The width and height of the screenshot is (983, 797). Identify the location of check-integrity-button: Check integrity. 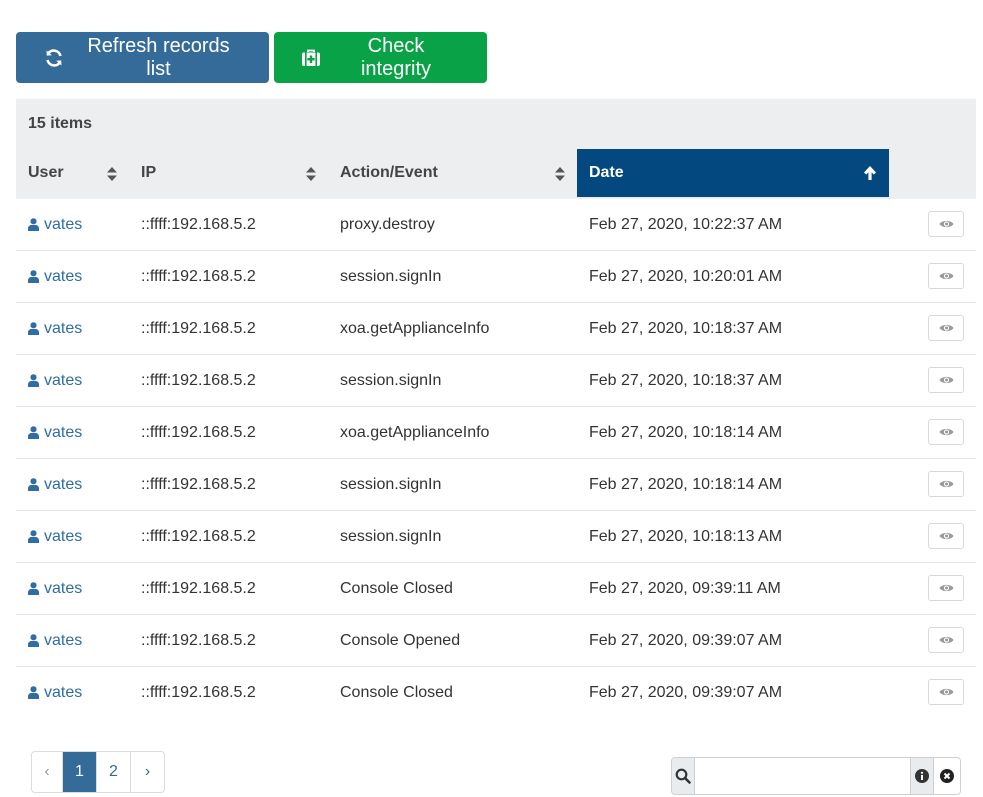
(380, 57).